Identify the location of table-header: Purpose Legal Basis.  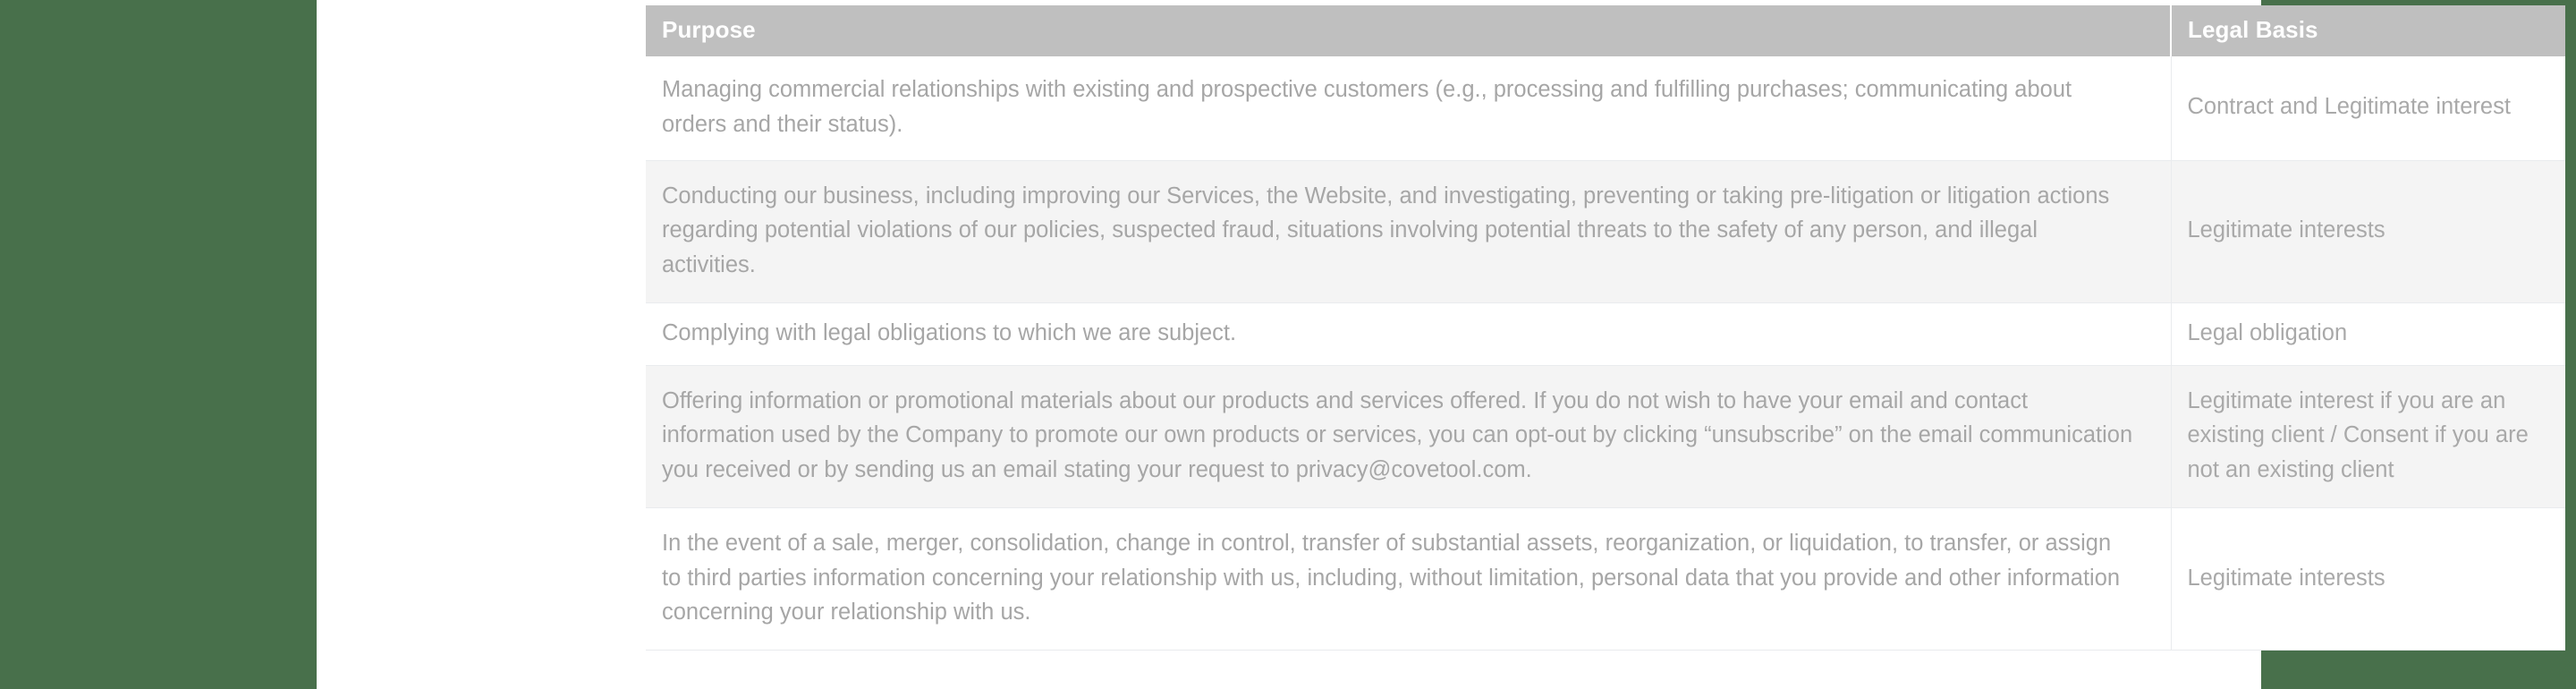
(1605, 31).